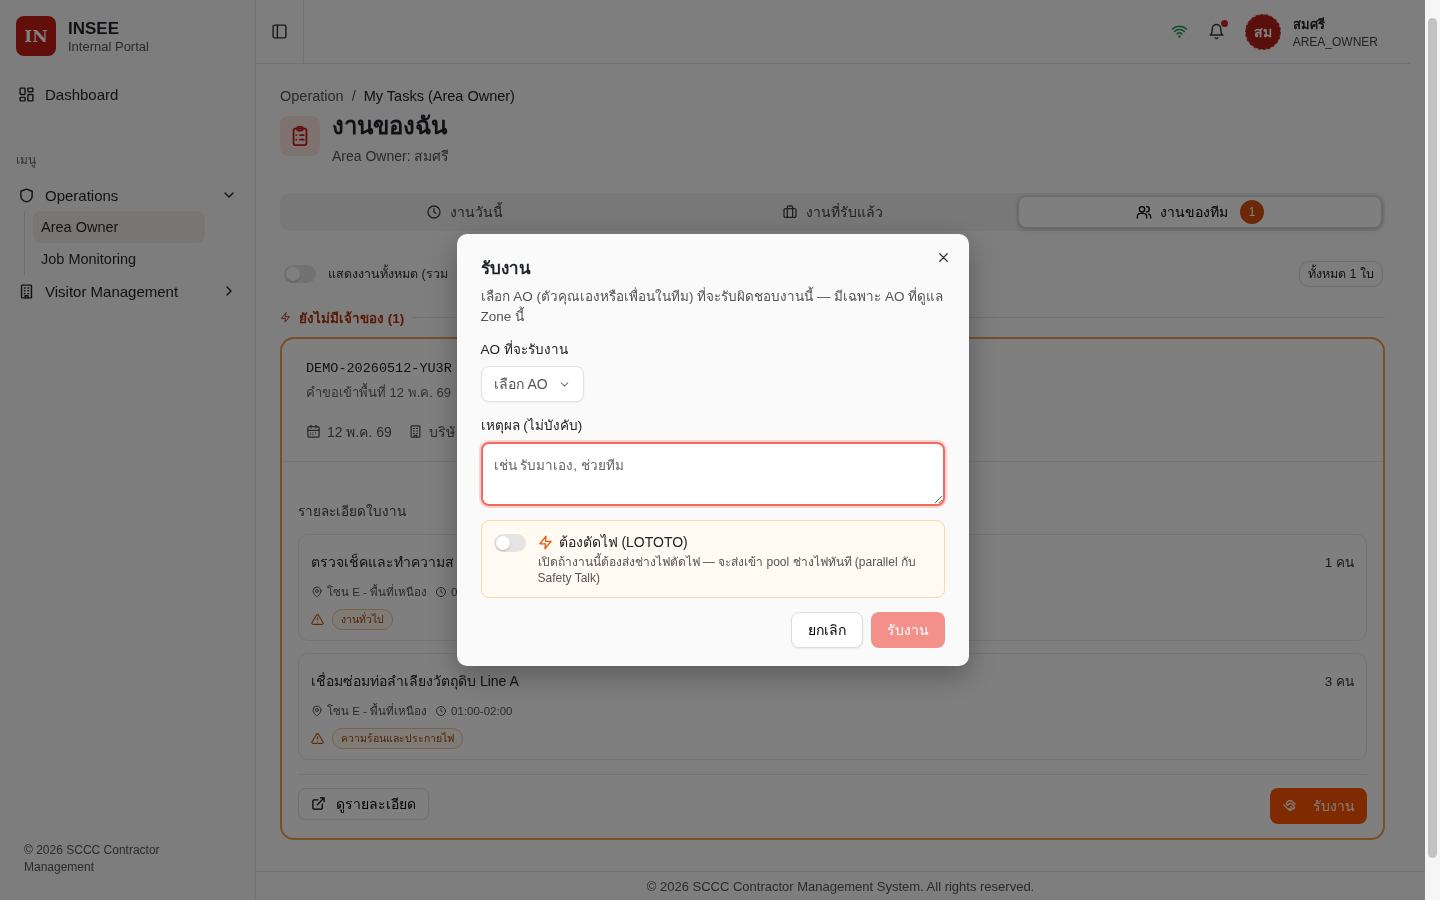 The height and width of the screenshot is (900, 1440). I want to click on date-text: 12 พ.ค. 69, so click(359, 432).